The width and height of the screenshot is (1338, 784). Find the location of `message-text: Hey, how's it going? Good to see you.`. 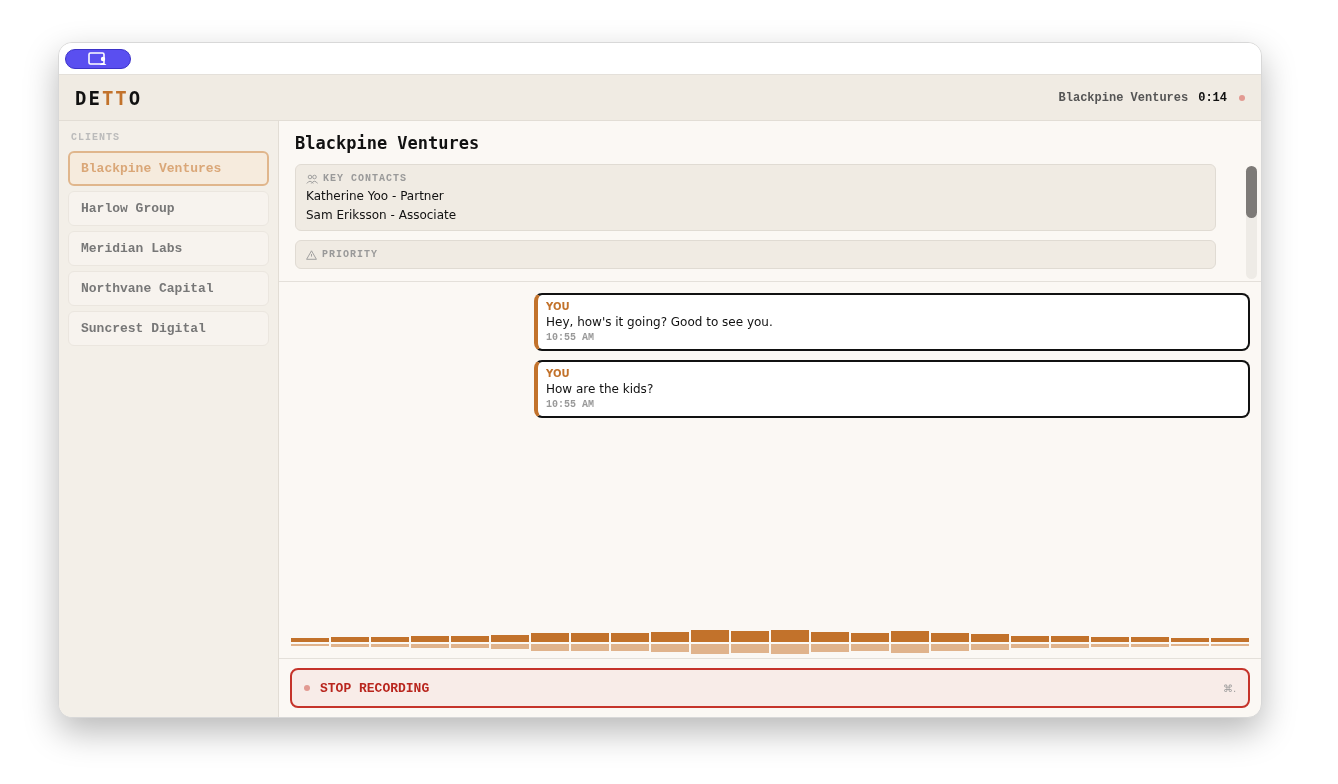

message-text: Hey, how's it going? Good to see you. is located at coordinates (660, 322).